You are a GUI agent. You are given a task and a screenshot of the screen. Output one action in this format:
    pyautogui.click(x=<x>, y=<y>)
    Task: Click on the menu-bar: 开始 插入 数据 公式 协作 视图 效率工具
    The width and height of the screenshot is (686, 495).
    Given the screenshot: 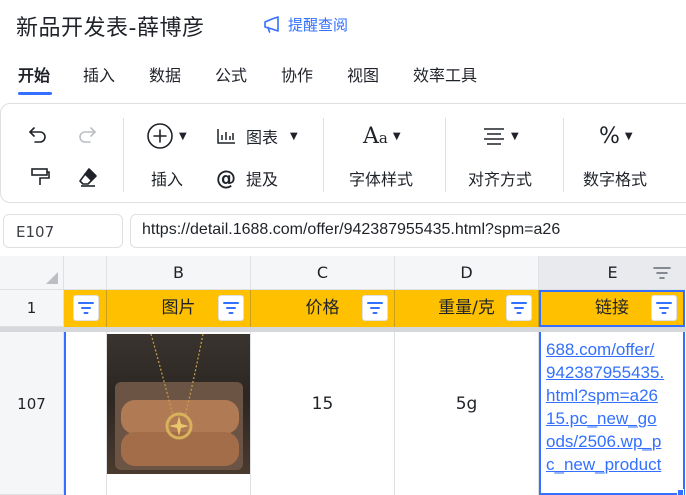 What is the action you would take?
    pyautogui.click(x=343, y=78)
    